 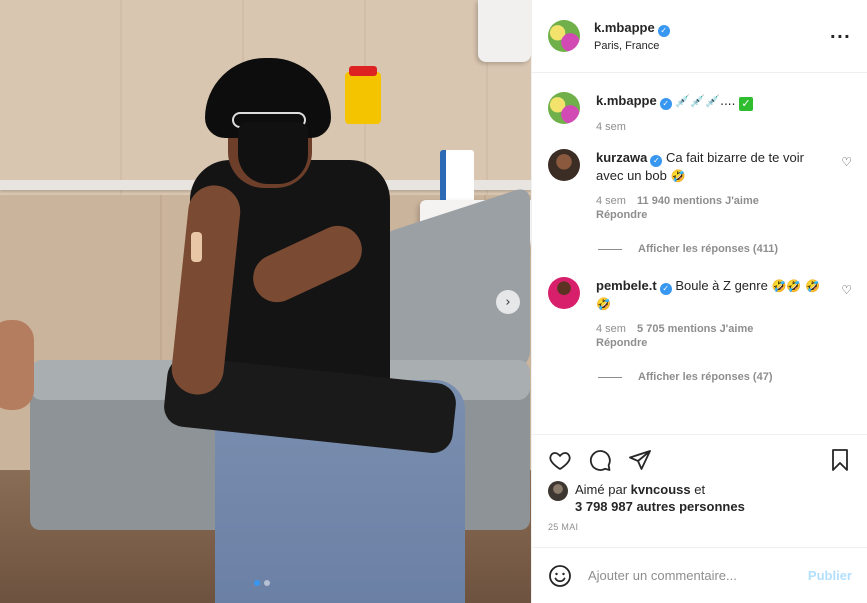 I want to click on smiley-icon, so click(x=560, y=575).